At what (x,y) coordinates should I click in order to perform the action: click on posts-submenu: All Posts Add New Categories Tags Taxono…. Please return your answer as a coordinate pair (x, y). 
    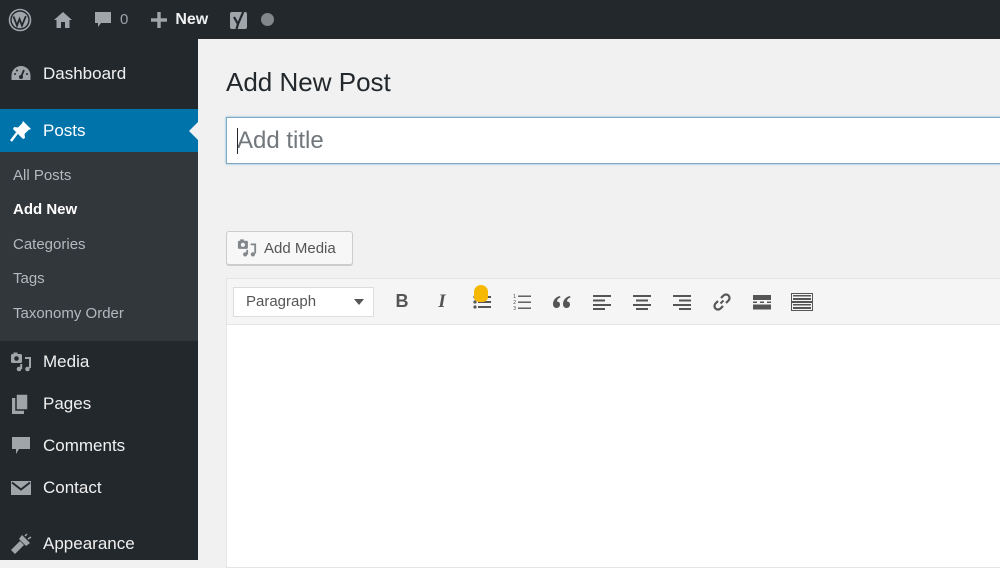
    Looking at the image, I should click on (99, 246).